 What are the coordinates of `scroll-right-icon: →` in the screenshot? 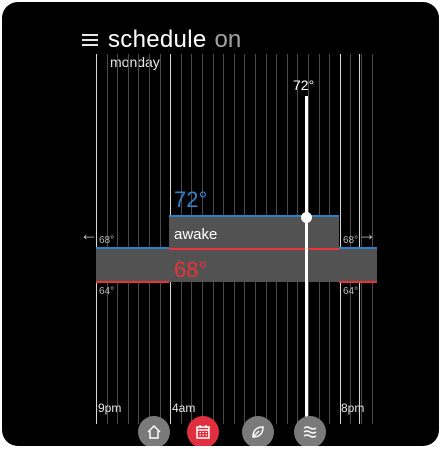 It's located at (367, 234).